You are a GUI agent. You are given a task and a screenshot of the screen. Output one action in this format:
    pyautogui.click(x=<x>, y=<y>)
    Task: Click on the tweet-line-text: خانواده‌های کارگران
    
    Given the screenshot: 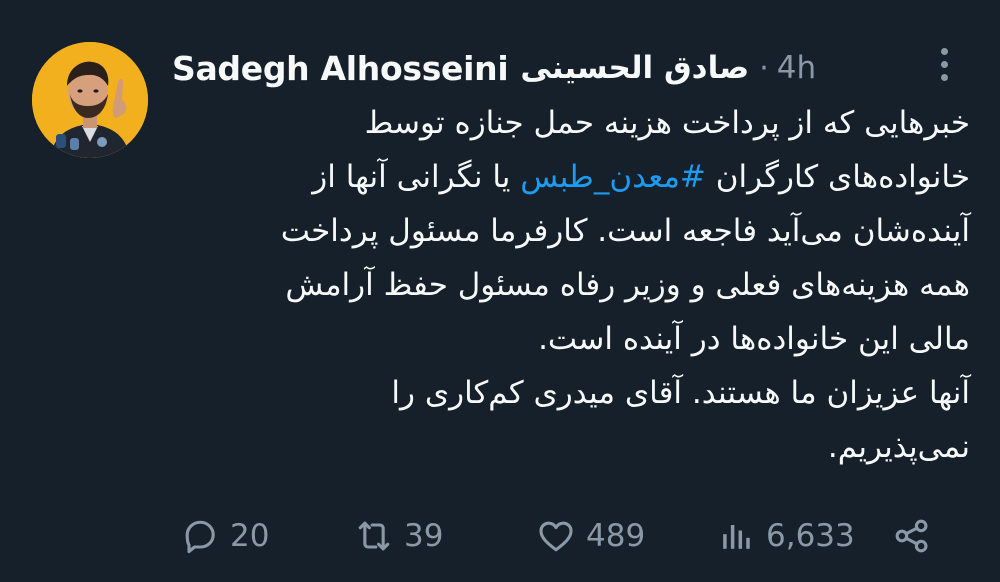 What is the action you would take?
    pyautogui.click(x=837, y=177)
    